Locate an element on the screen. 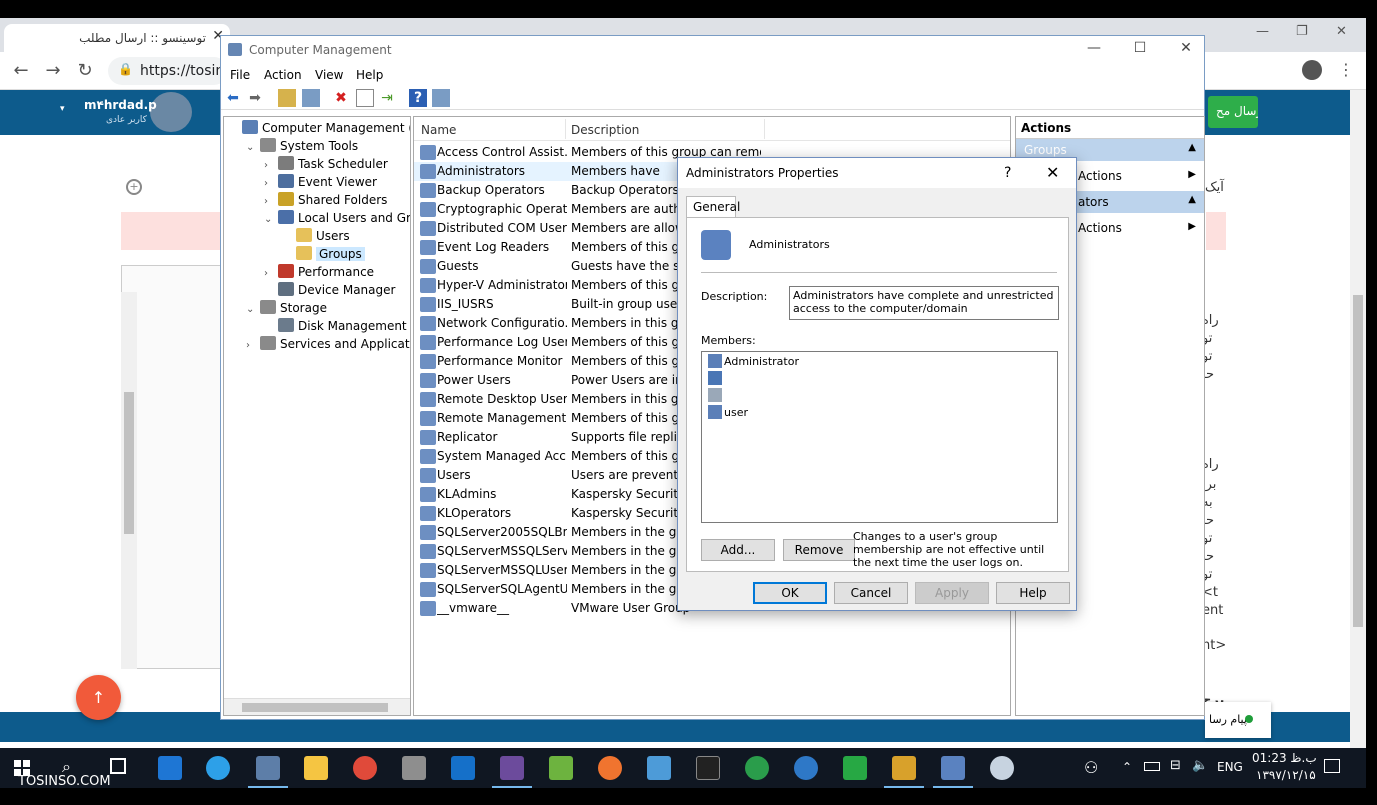 This screenshot has width=1377, height=805. computer-management-taskbar-icon is located at coordinates (268, 772).